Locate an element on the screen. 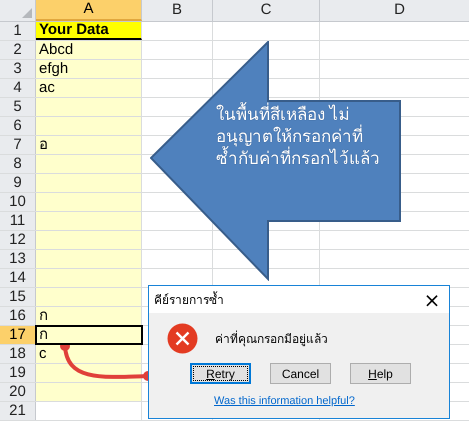 The height and width of the screenshot is (428, 469). row-header: 6 is located at coordinates (18, 126).